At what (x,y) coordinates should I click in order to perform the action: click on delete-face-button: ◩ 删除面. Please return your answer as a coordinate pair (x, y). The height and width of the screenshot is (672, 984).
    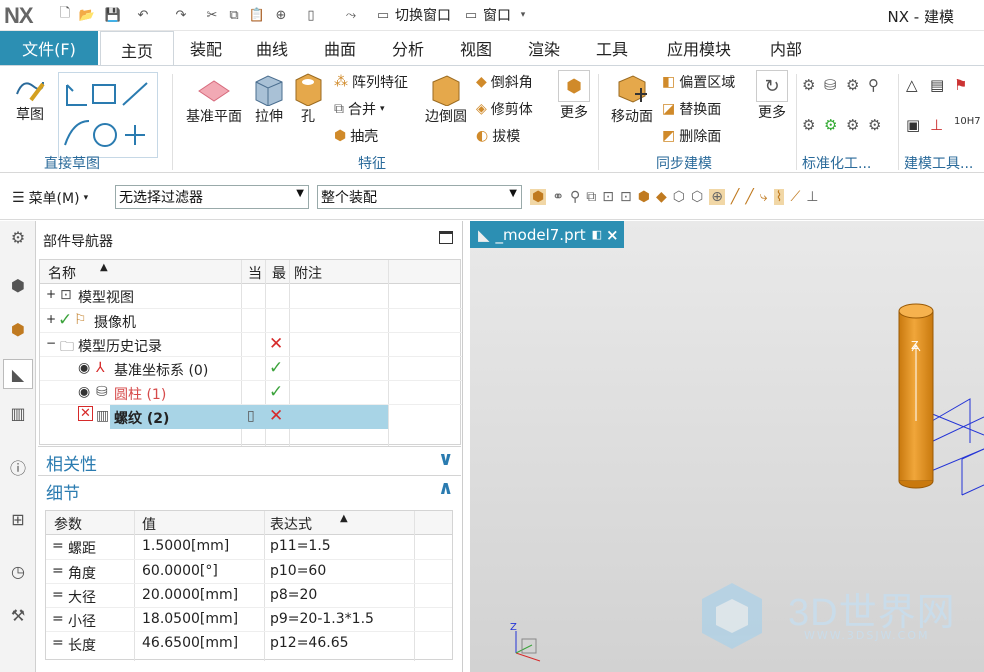
    Looking at the image, I should click on (691, 136).